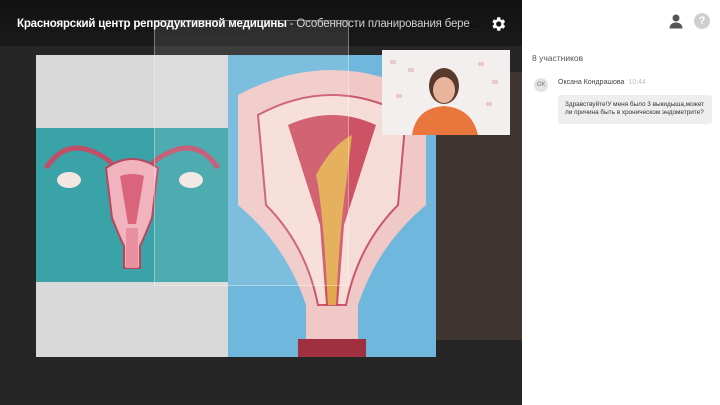 This screenshot has height=405, width=720. I want to click on gear-icon, so click(498, 24).